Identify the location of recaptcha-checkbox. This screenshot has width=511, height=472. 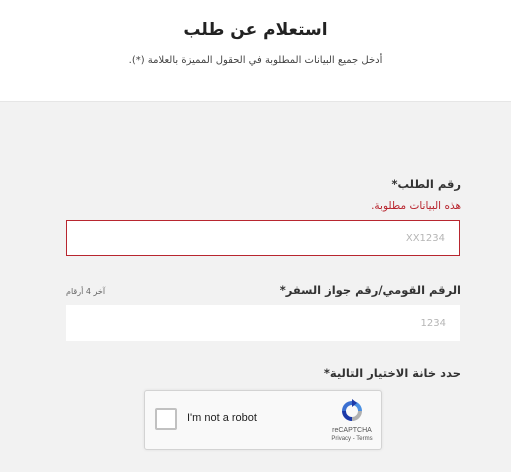
(166, 419).